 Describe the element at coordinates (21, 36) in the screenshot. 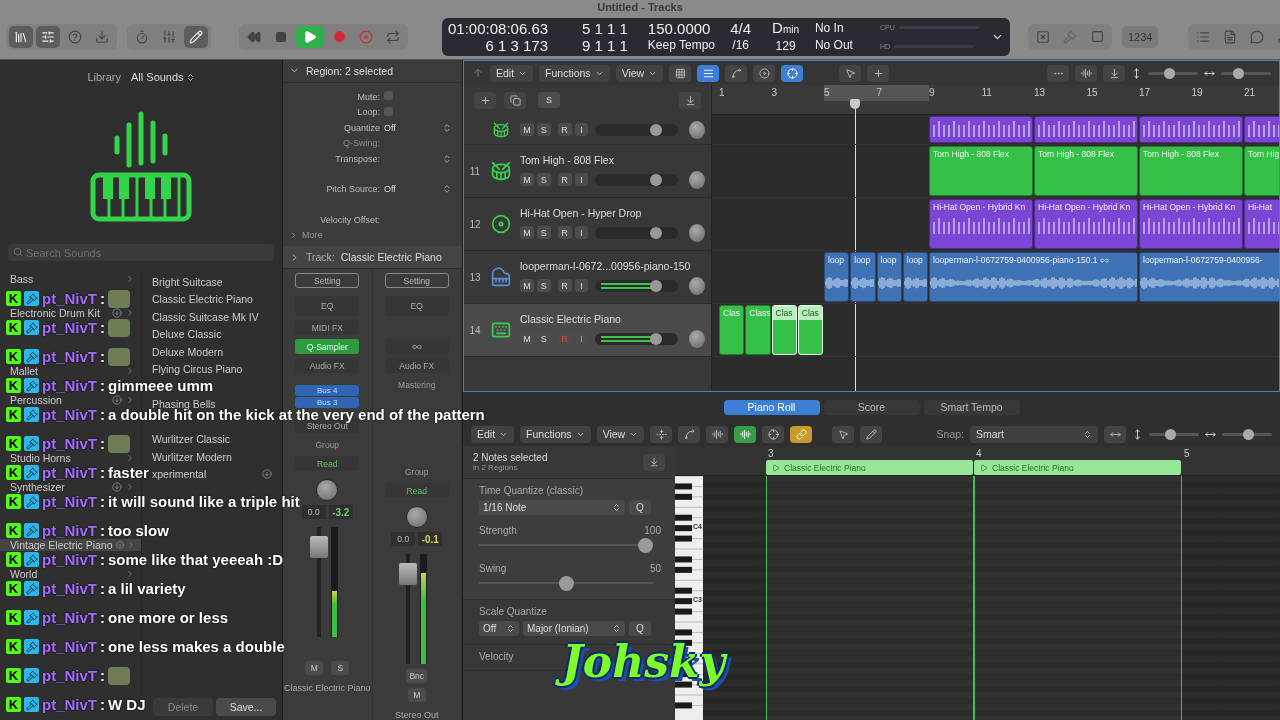

I see `view-button` at that location.